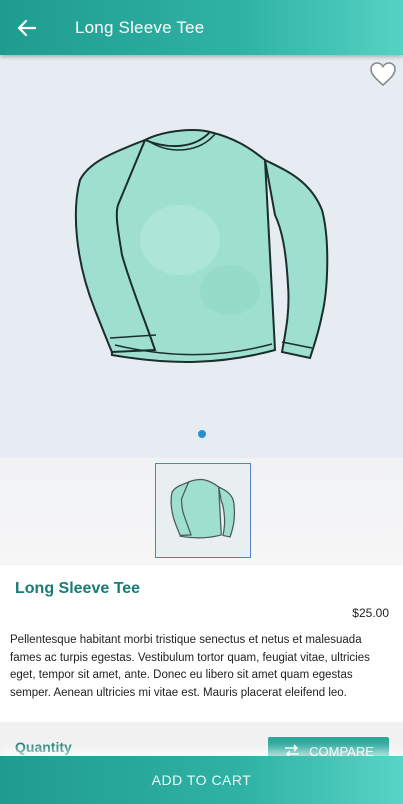 This screenshot has height=804, width=403. I want to click on back-button, so click(27, 27).